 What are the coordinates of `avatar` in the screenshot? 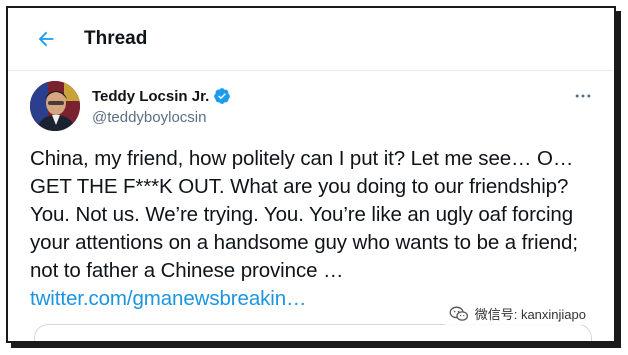 It's located at (55, 106).